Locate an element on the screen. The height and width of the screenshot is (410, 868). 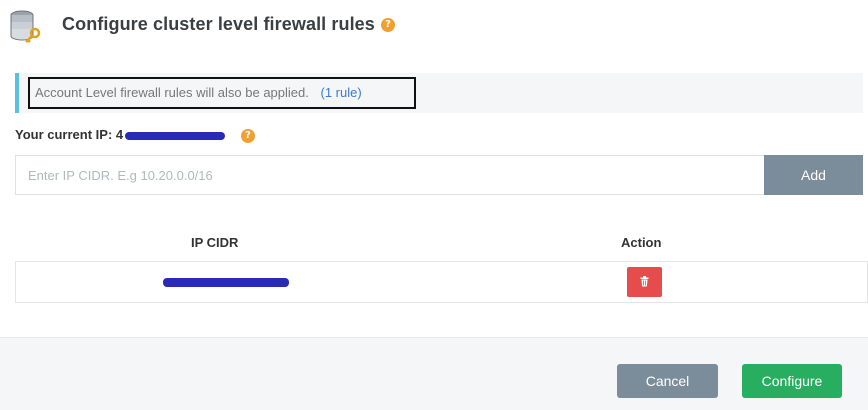
help-icon: ? is located at coordinates (388, 25).